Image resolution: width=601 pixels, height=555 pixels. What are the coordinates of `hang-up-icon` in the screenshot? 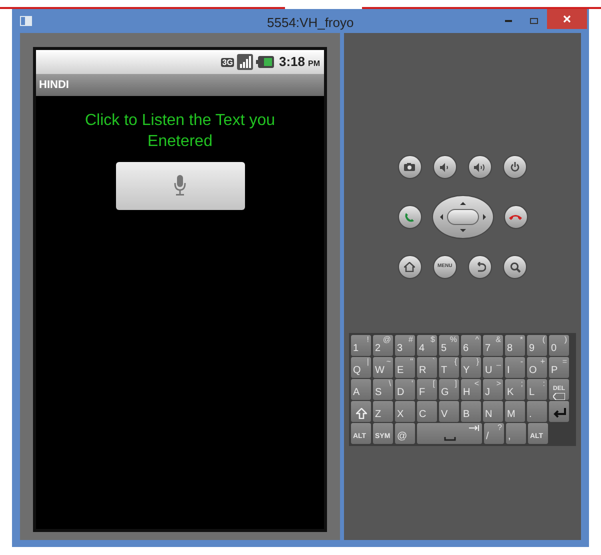 It's located at (515, 217).